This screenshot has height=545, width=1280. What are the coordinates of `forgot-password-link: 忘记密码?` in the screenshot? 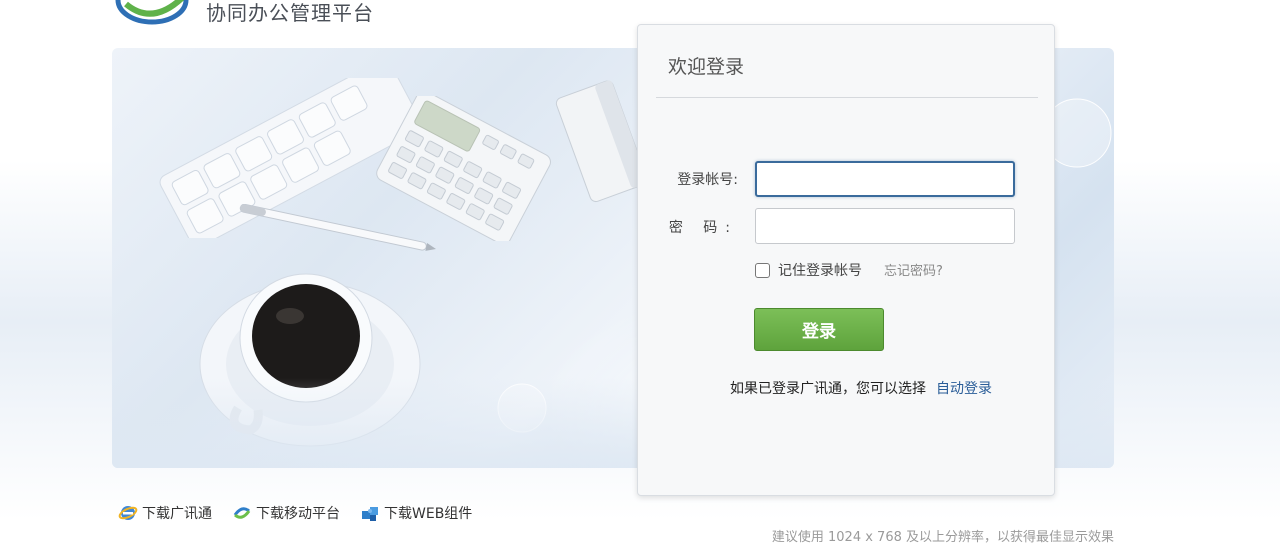 It's located at (913, 269).